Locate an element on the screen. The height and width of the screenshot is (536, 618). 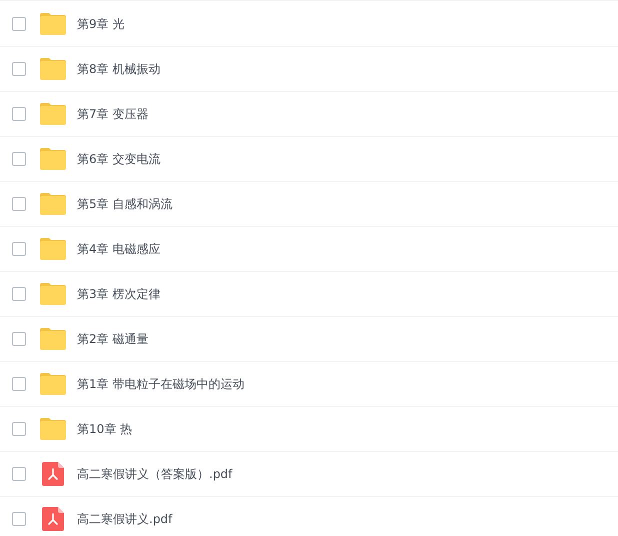
file-name: 第3章 楞次定律 is located at coordinates (118, 294).